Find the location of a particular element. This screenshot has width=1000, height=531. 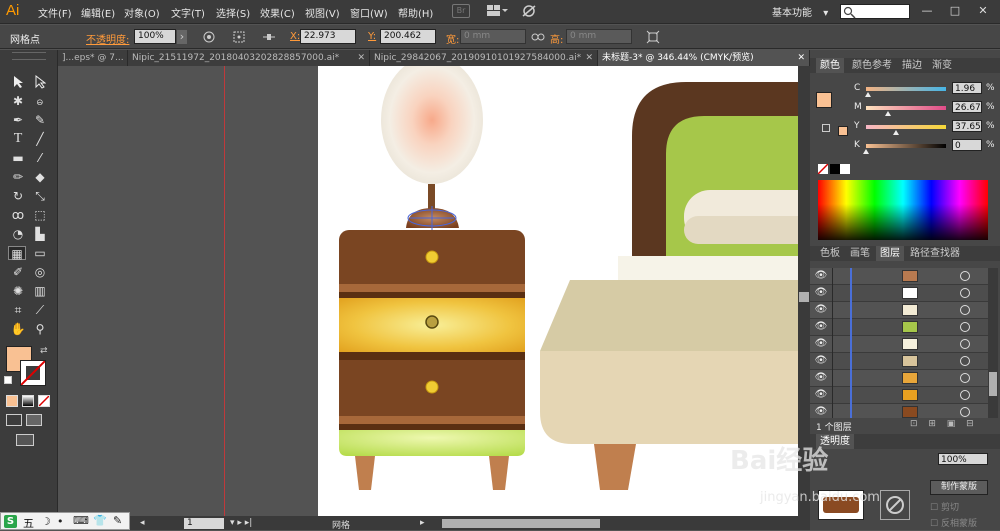

curvature-tool-icon: ✎ is located at coordinates (40, 120).